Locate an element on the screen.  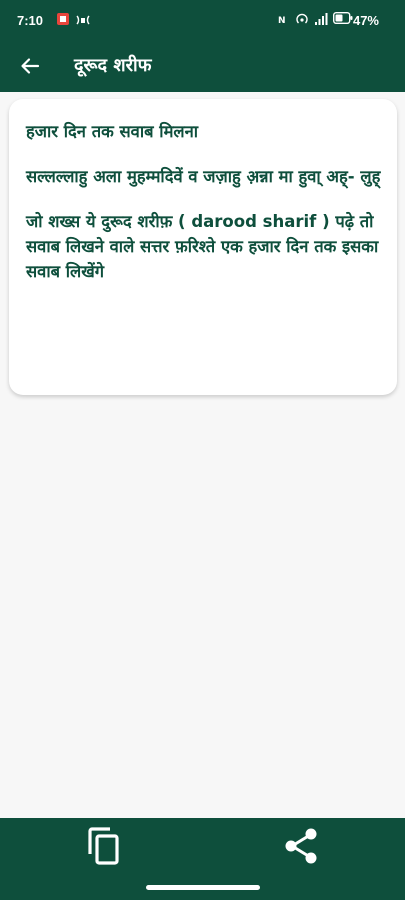
bottom-bar is located at coordinates (202, 846).